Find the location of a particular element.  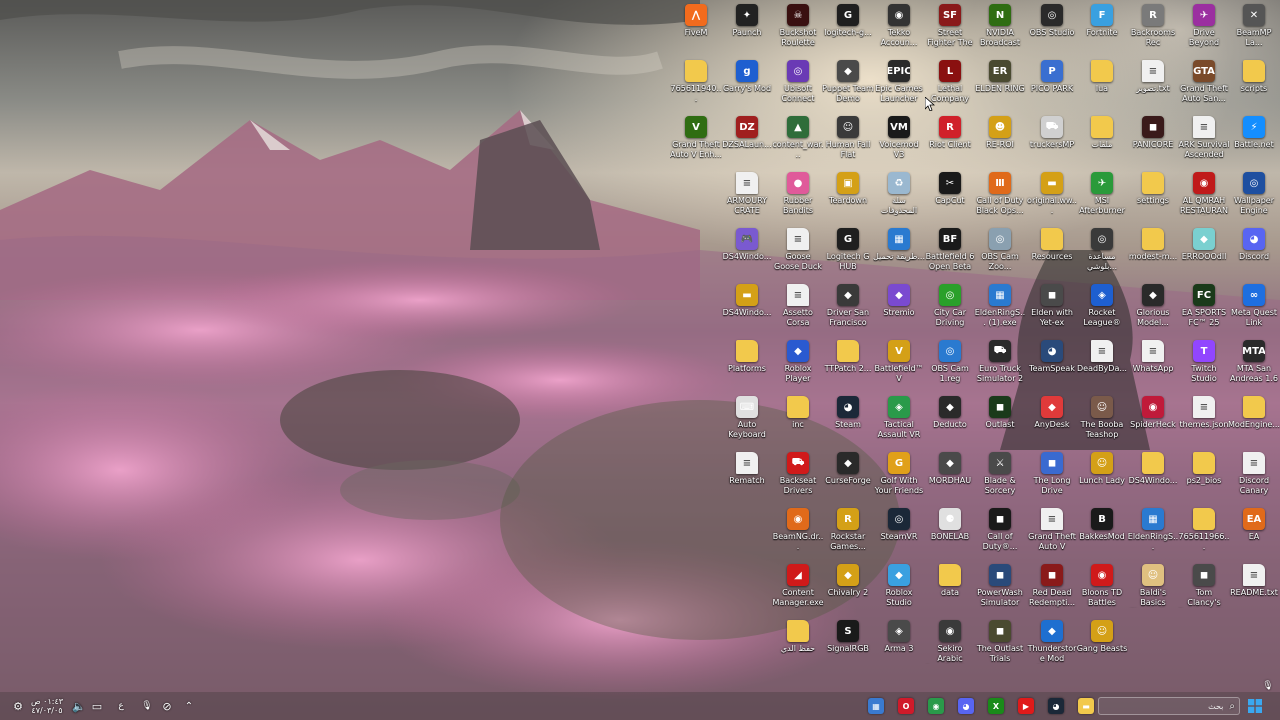

desktop-icon: V Battlefield™ V is located at coordinates (899, 364).